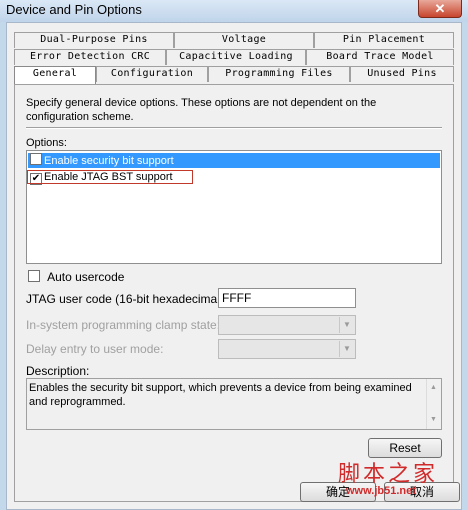 The height and width of the screenshot is (510, 468). I want to click on watermark-logo: 脚本之家, so click(388, 474).